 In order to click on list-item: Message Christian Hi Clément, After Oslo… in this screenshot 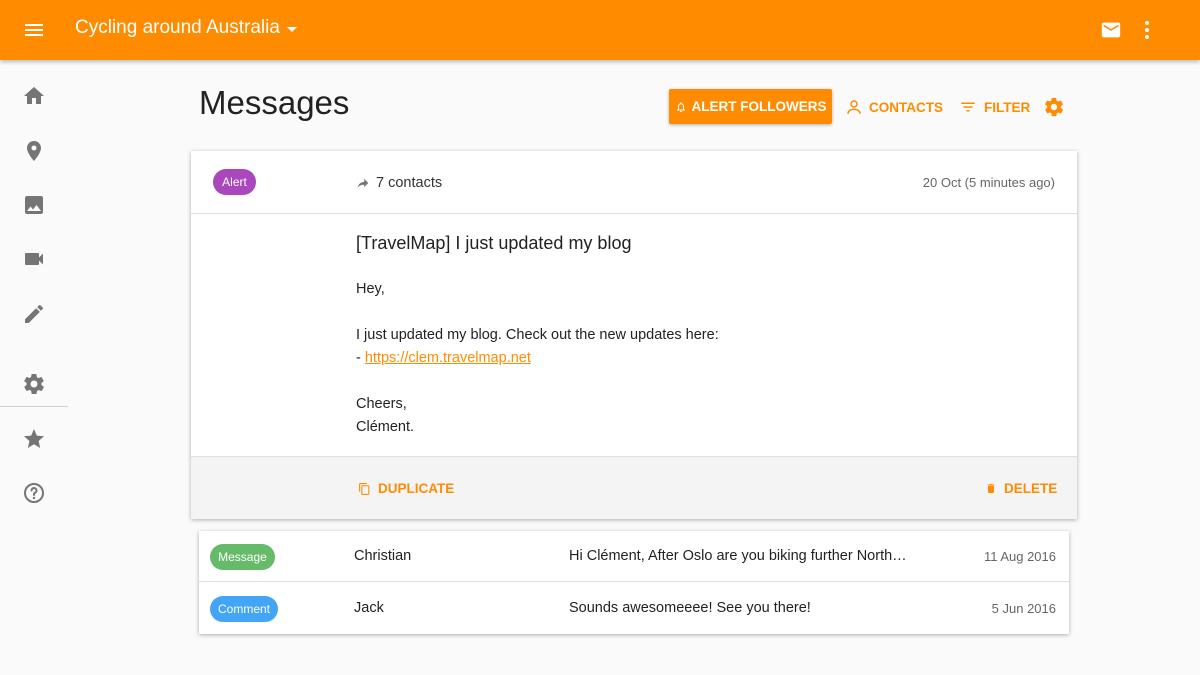, I will do `click(634, 556)`.